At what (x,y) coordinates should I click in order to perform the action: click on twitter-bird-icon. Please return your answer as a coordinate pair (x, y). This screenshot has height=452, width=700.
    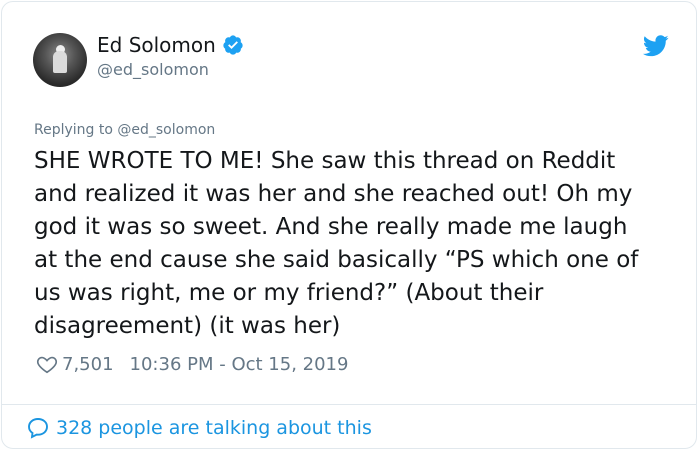
    Looking at the image, I should click on (656, 46).